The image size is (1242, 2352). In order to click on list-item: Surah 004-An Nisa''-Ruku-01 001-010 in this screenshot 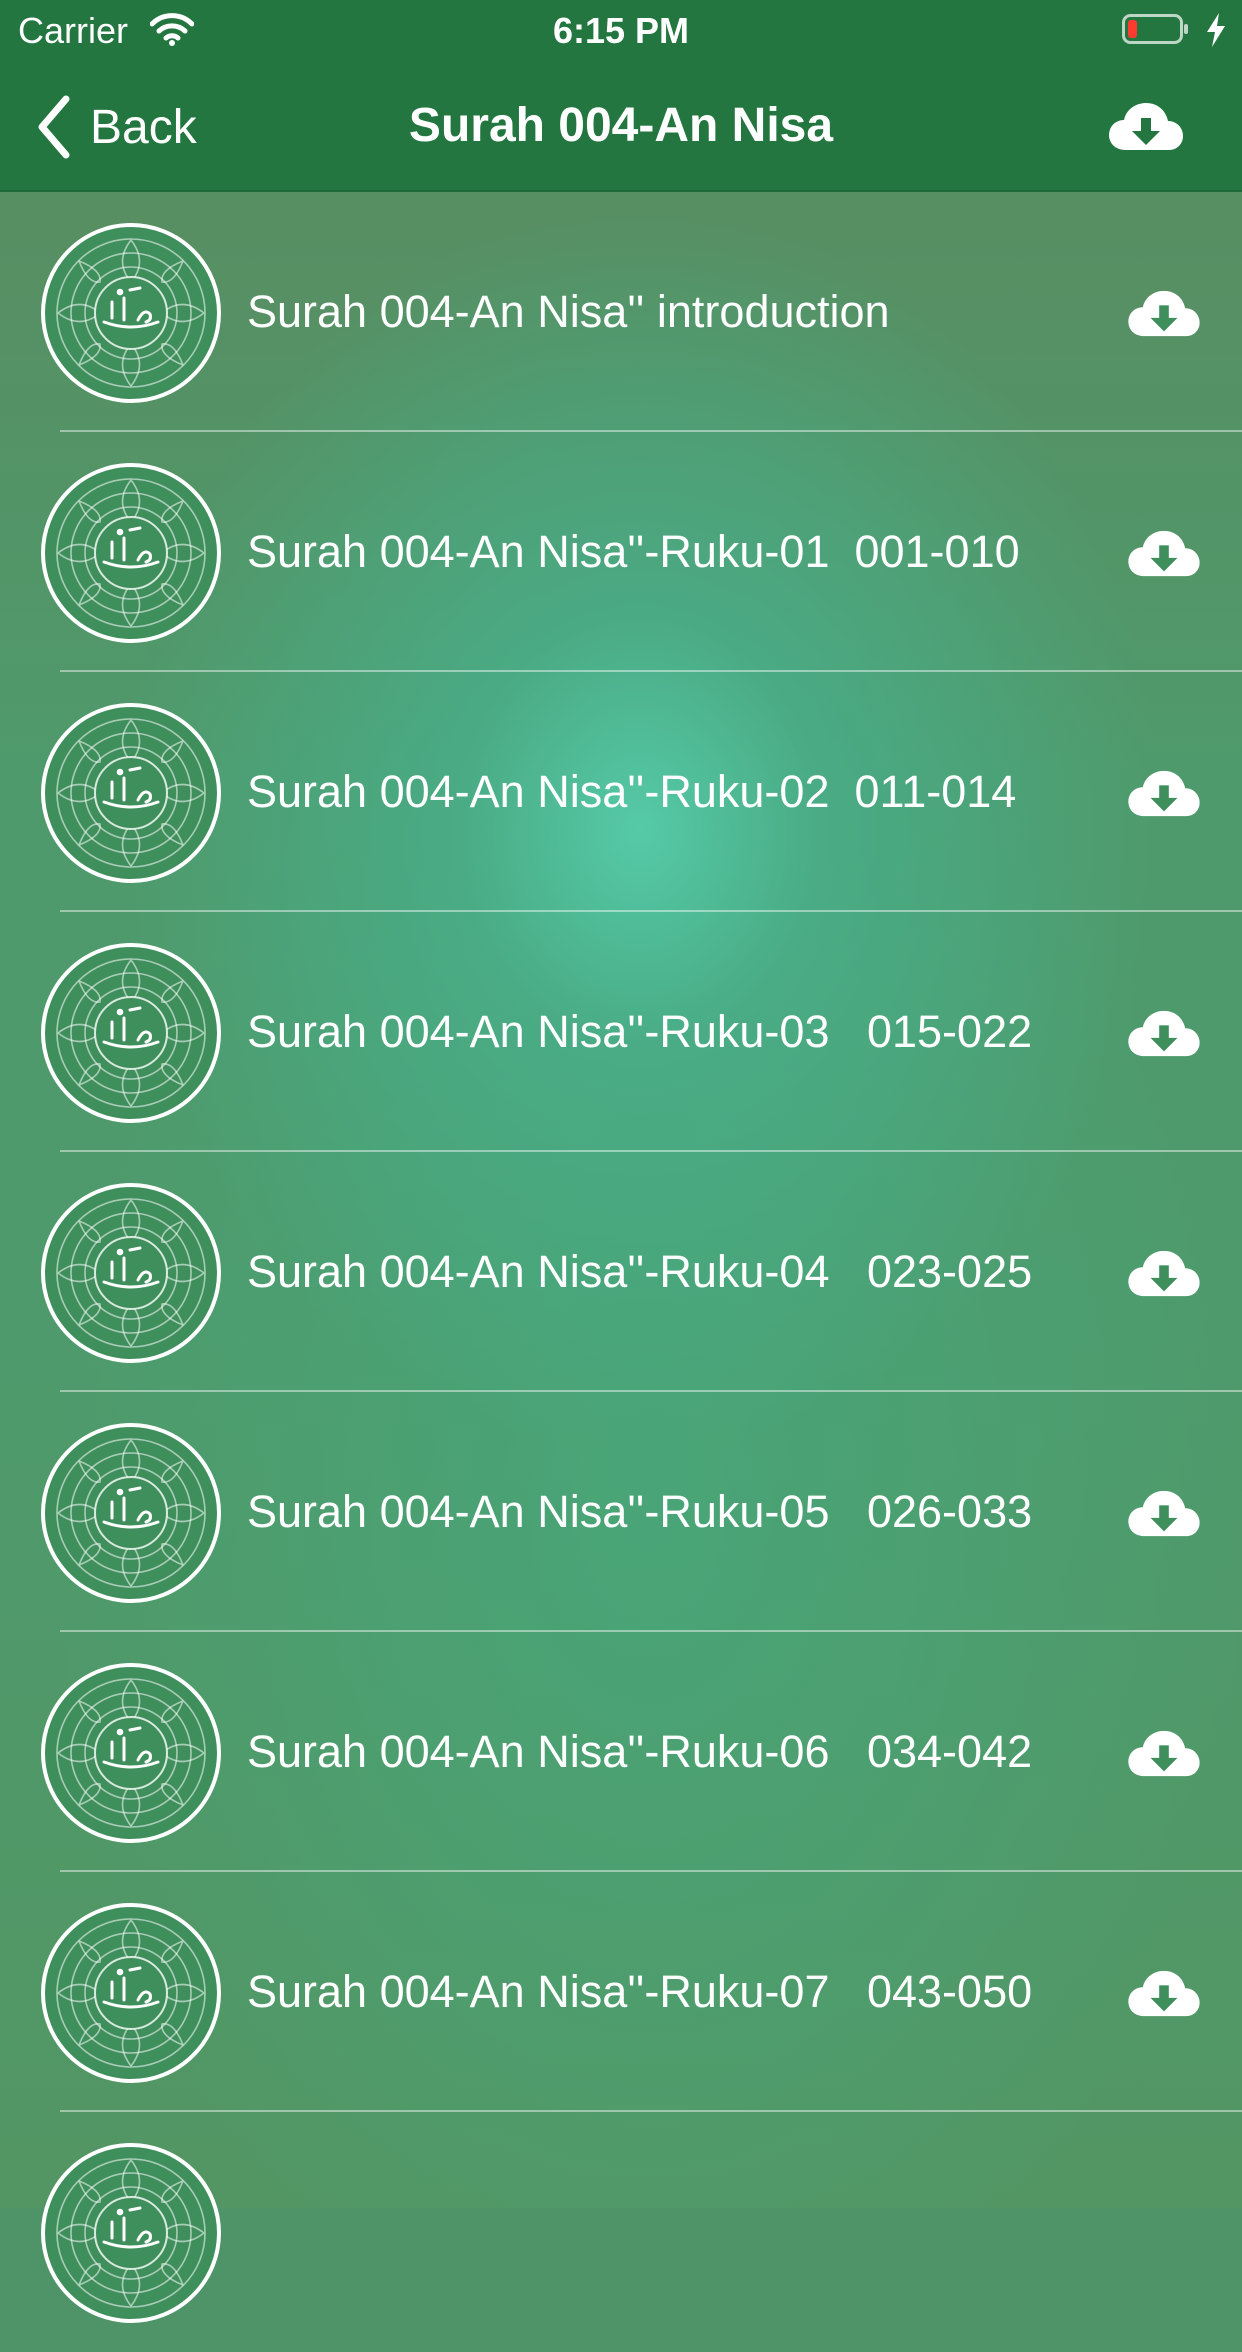, I will do `click(621, 552)`.